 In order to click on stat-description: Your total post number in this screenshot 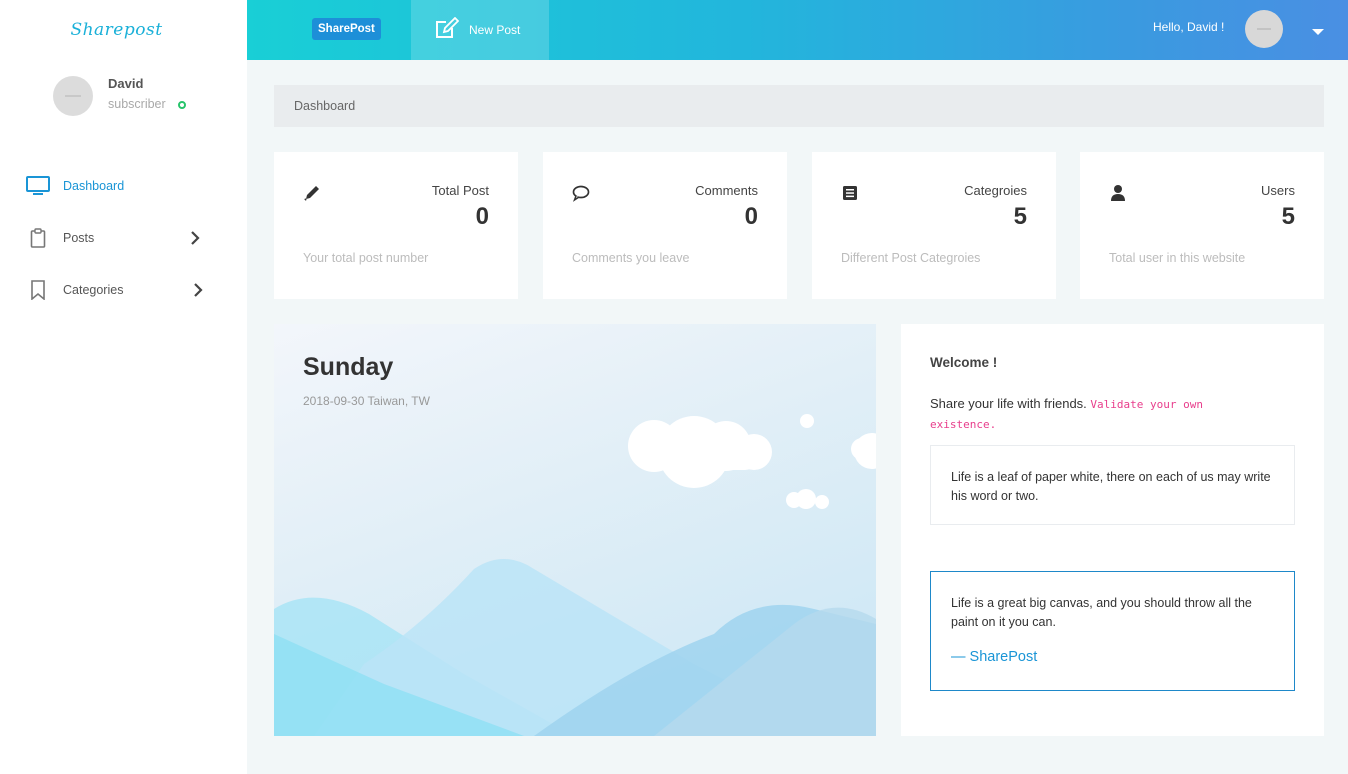, I will do `click(366, 258)`.